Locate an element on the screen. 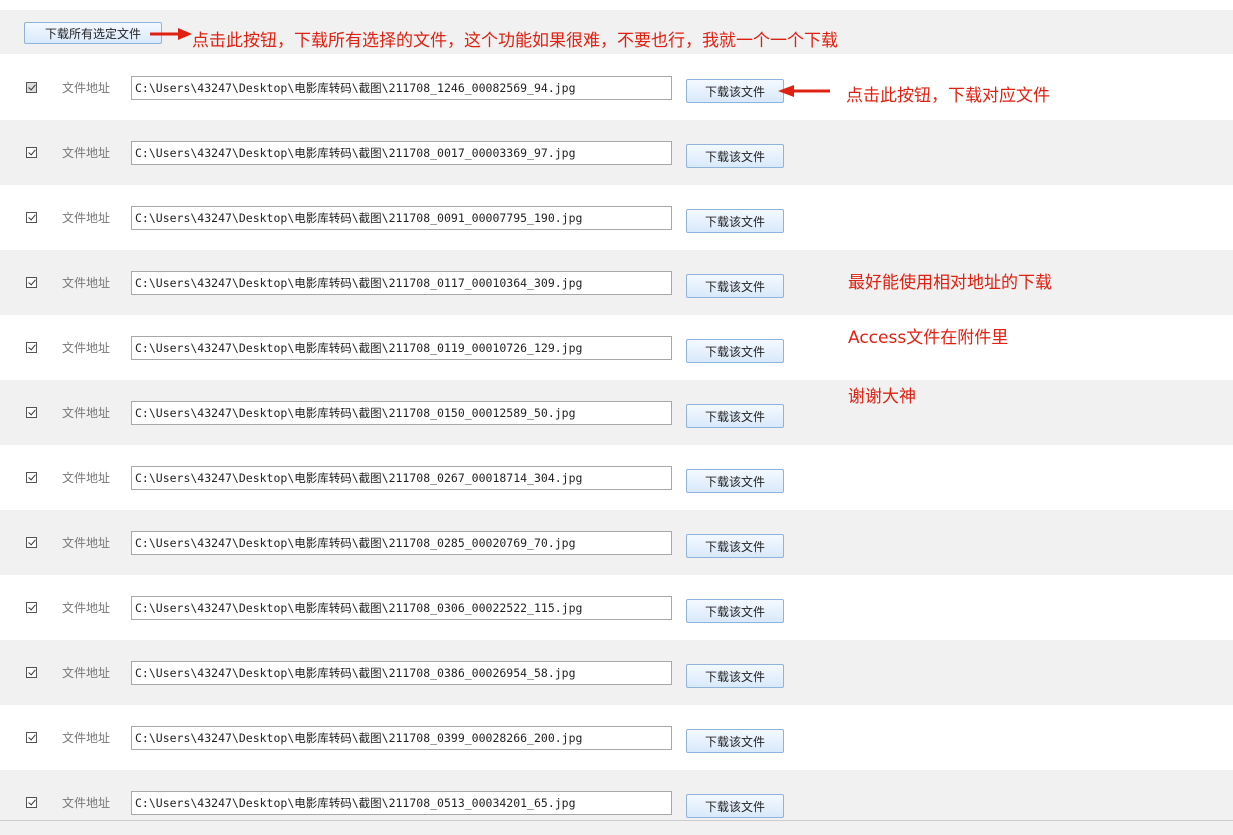  download-all-button: 下载所有选定文件 is located at coordinates (93, 33).